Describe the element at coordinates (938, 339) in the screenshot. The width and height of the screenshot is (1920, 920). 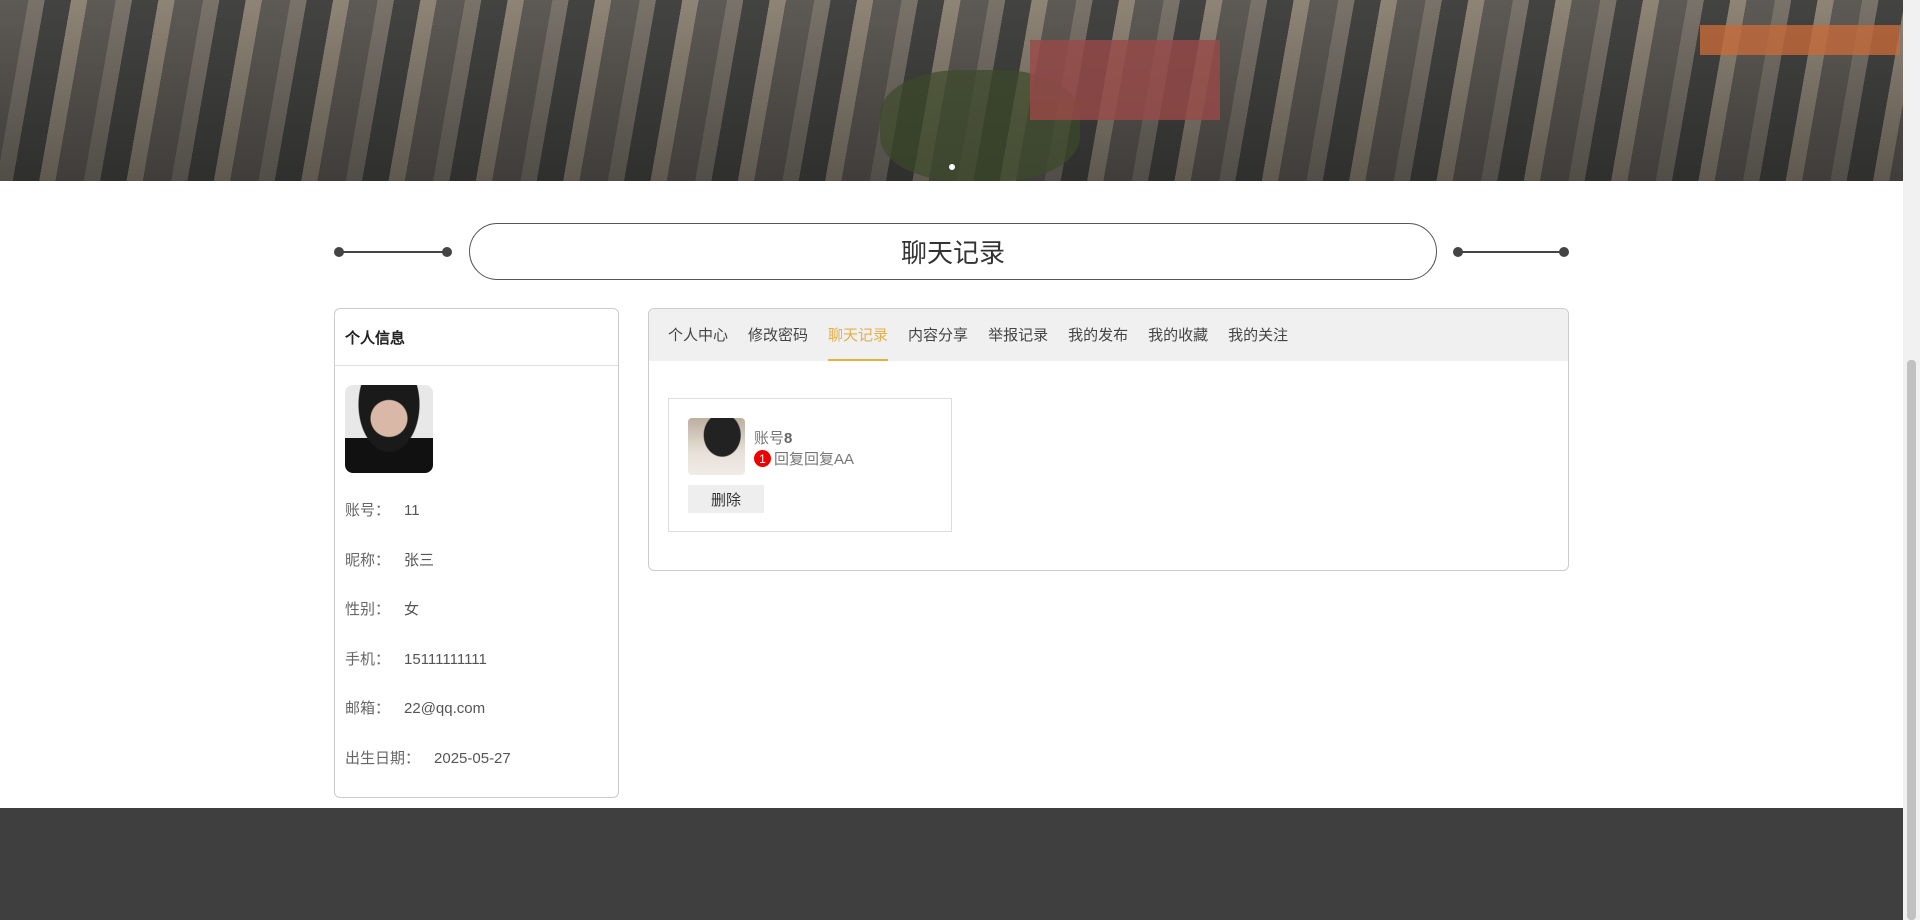
I see `tab-content-share: 内容分享` at that location.